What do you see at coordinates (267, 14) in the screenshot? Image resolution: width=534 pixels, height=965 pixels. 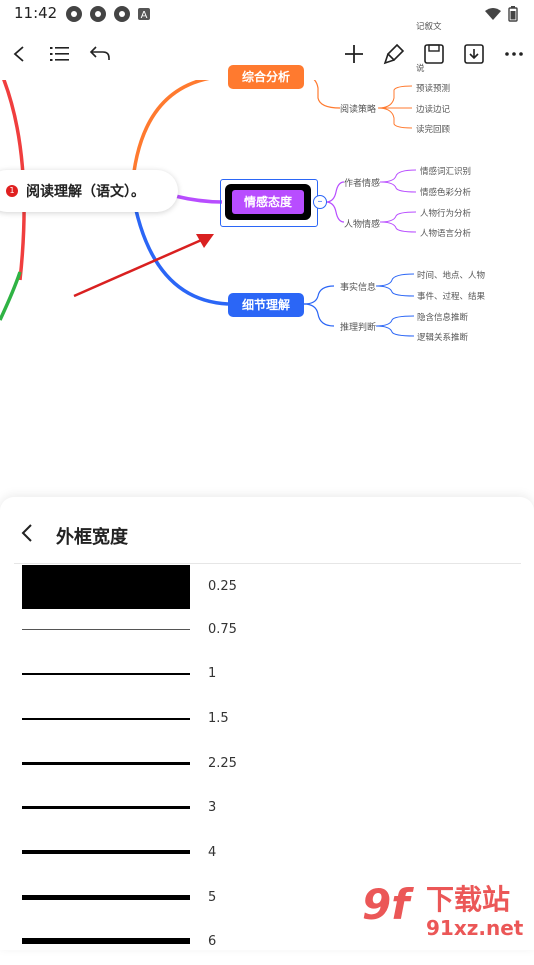 I see `status-bar: 11:42 A` at bounding box center [267, 14].